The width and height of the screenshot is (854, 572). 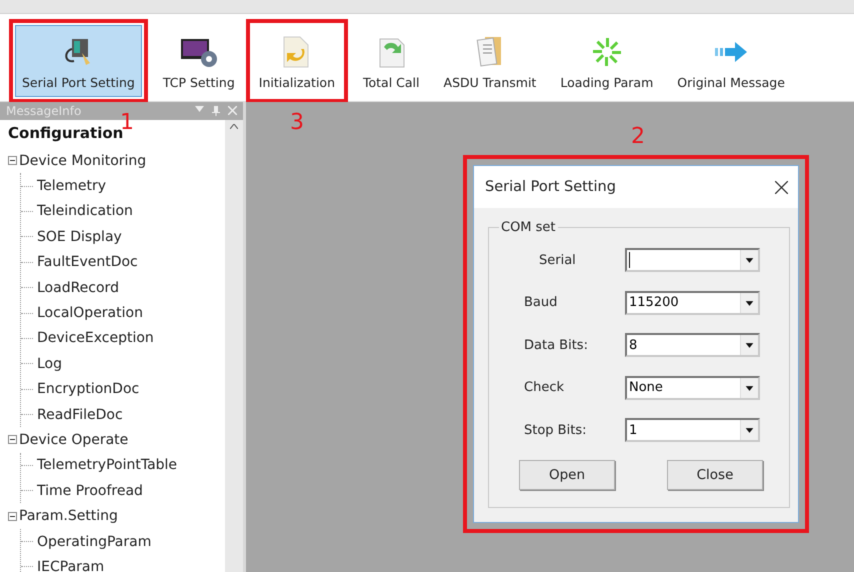 I want to click on tree-item: TelemetryPointTable, so click(x=107, y=465).